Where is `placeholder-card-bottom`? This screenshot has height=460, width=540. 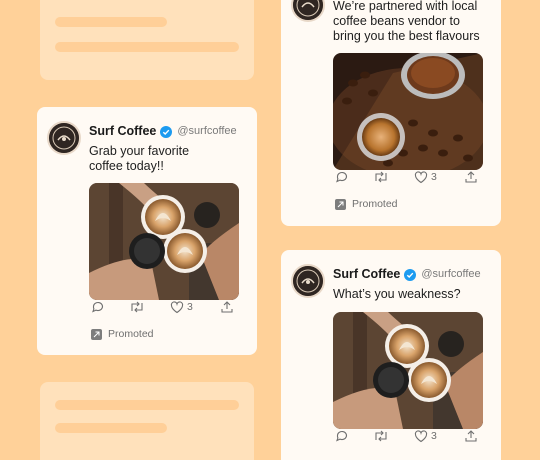 placeholder-card-bottom is located at coordinates (147, 421).